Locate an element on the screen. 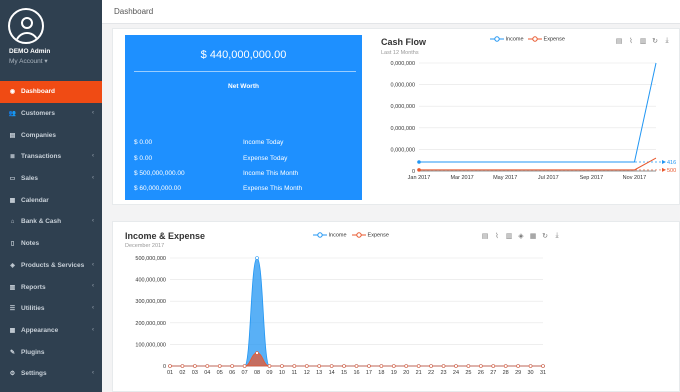 Image resolution: width=680 pixels, height=392 pixels. x-tick-label: 30 is located at coordinates (531, 373).